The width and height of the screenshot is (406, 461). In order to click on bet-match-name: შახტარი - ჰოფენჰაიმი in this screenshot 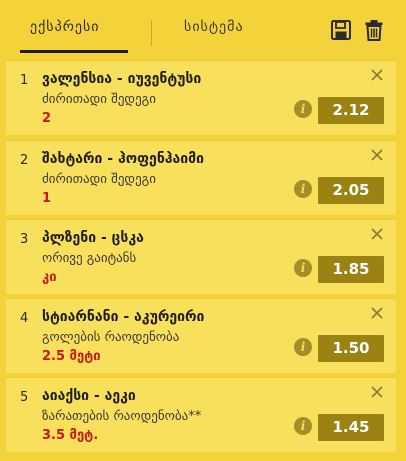, I will do `click(123, 159)`.